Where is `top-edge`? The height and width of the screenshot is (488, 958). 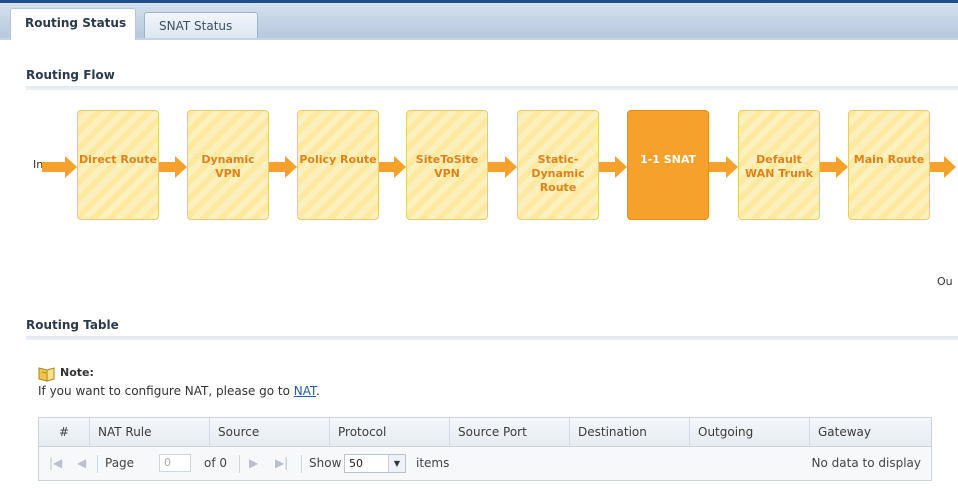
top-edge is located at coordinates (479, 1).